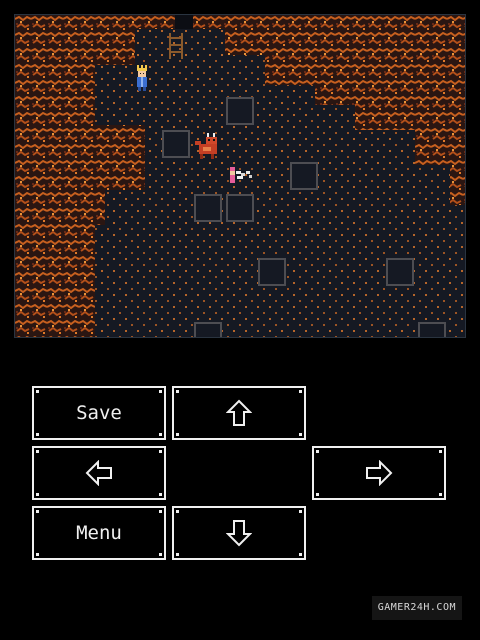 This screenshot has width=480, height=640. I want to click on save-button-label: Save, so click(99, 413).